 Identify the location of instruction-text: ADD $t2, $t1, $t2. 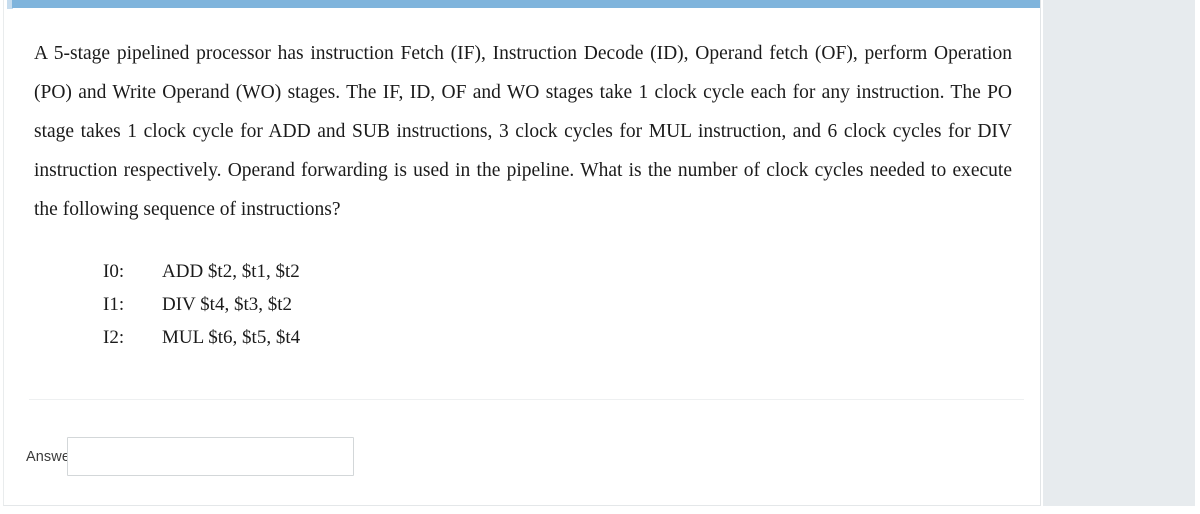
(231, 271).